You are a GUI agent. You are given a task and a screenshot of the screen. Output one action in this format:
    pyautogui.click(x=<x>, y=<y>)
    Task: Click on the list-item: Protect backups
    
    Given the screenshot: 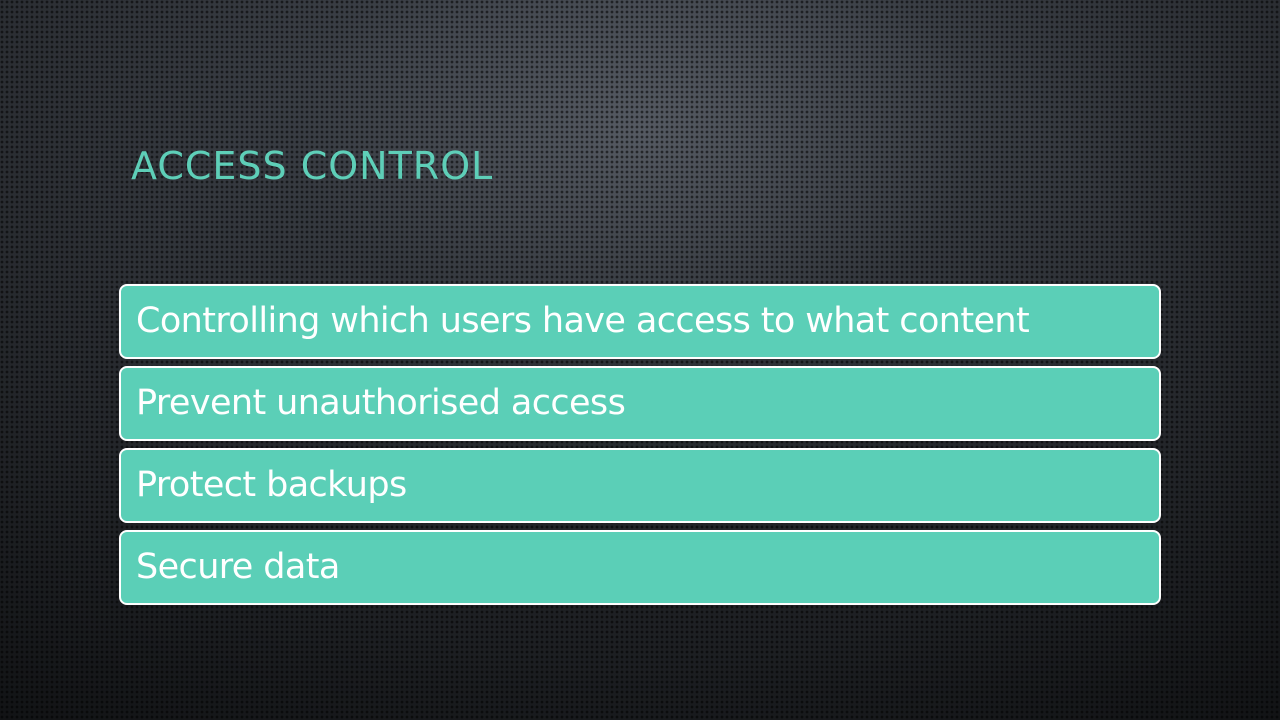 What is the action you would take?
    pyautogui.click(x=640, y=485)
    